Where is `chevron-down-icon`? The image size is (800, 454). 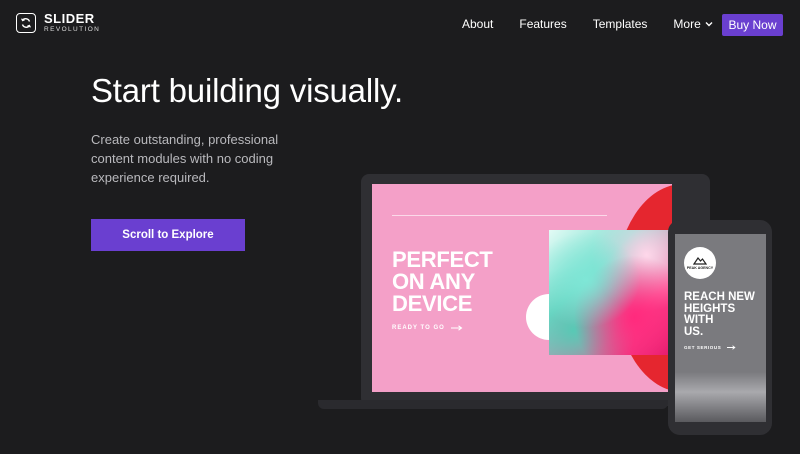
chevron-down-icon is located at coordinates (709, 24).